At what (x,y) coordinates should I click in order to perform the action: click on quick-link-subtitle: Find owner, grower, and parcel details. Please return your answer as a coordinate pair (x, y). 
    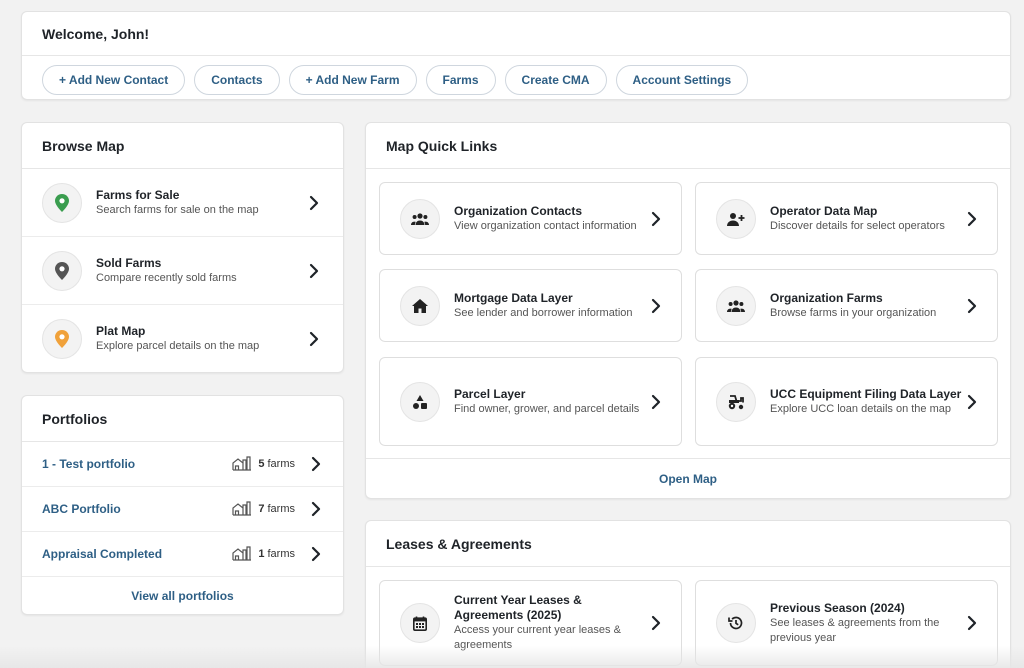
    Looking at the image, I should click on (547, 408).